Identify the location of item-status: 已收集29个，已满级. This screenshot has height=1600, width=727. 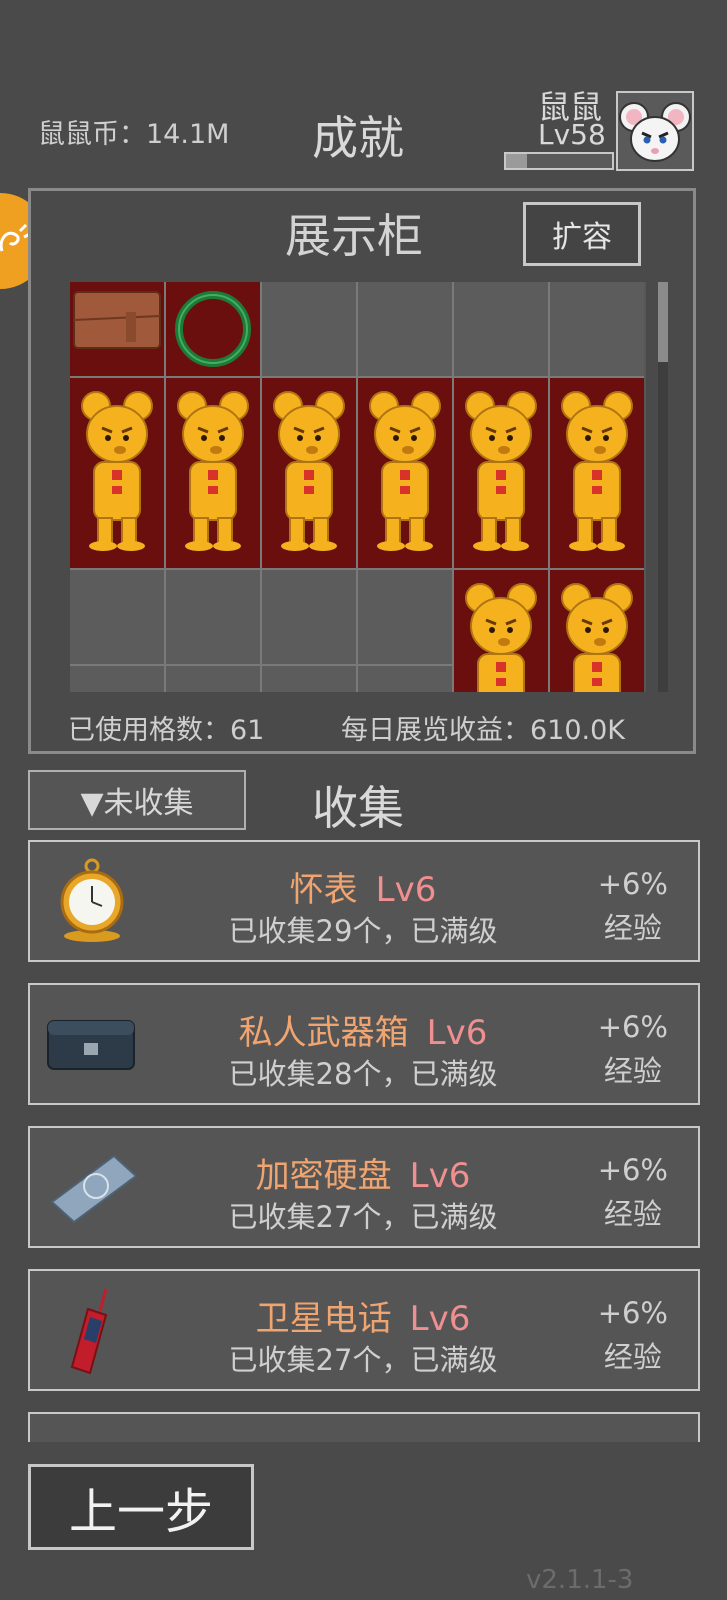
(363, 931).